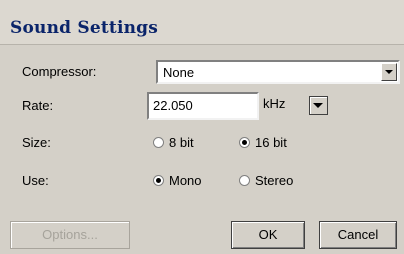  Describe the element at coordinates (84, 28) in the screenshot. I see `window-title: Sound Settings` at that location.